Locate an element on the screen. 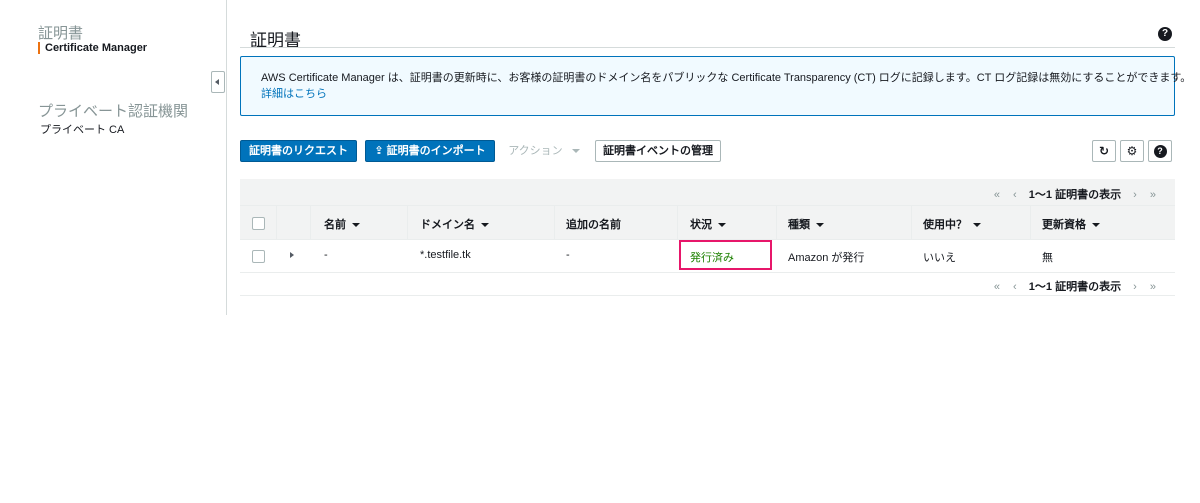  help-icon: ? is located at coordinates (1165, 34).